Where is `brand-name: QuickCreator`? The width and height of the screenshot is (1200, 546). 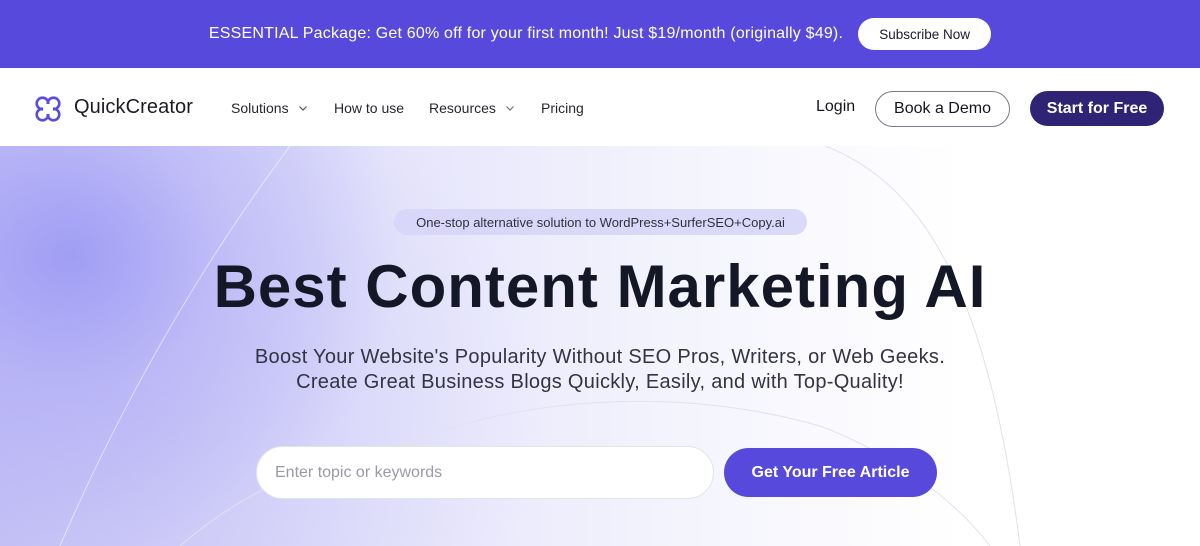 brand-name: QuickCreator is located at coordinates (133, 107).